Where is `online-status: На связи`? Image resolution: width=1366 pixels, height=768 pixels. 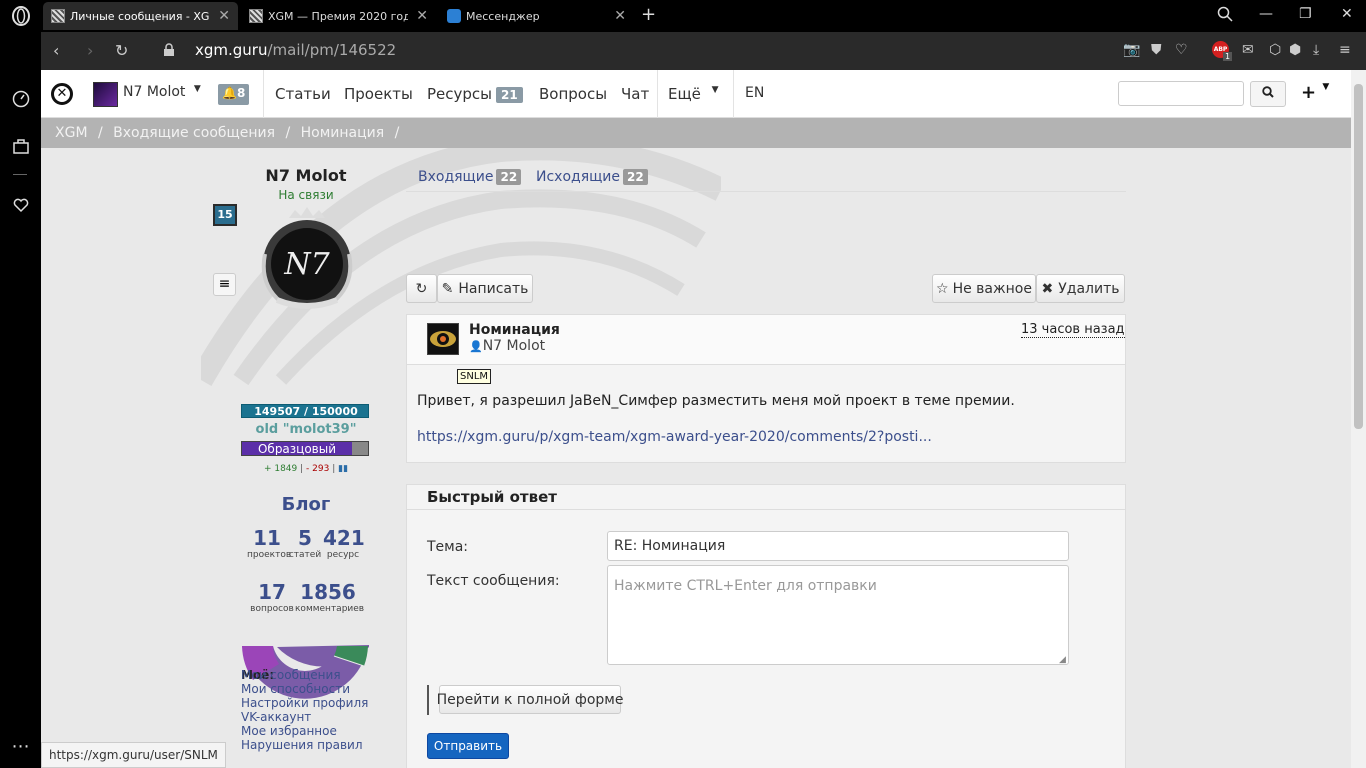
online-status: На связи is located at coordinates (306, 195).